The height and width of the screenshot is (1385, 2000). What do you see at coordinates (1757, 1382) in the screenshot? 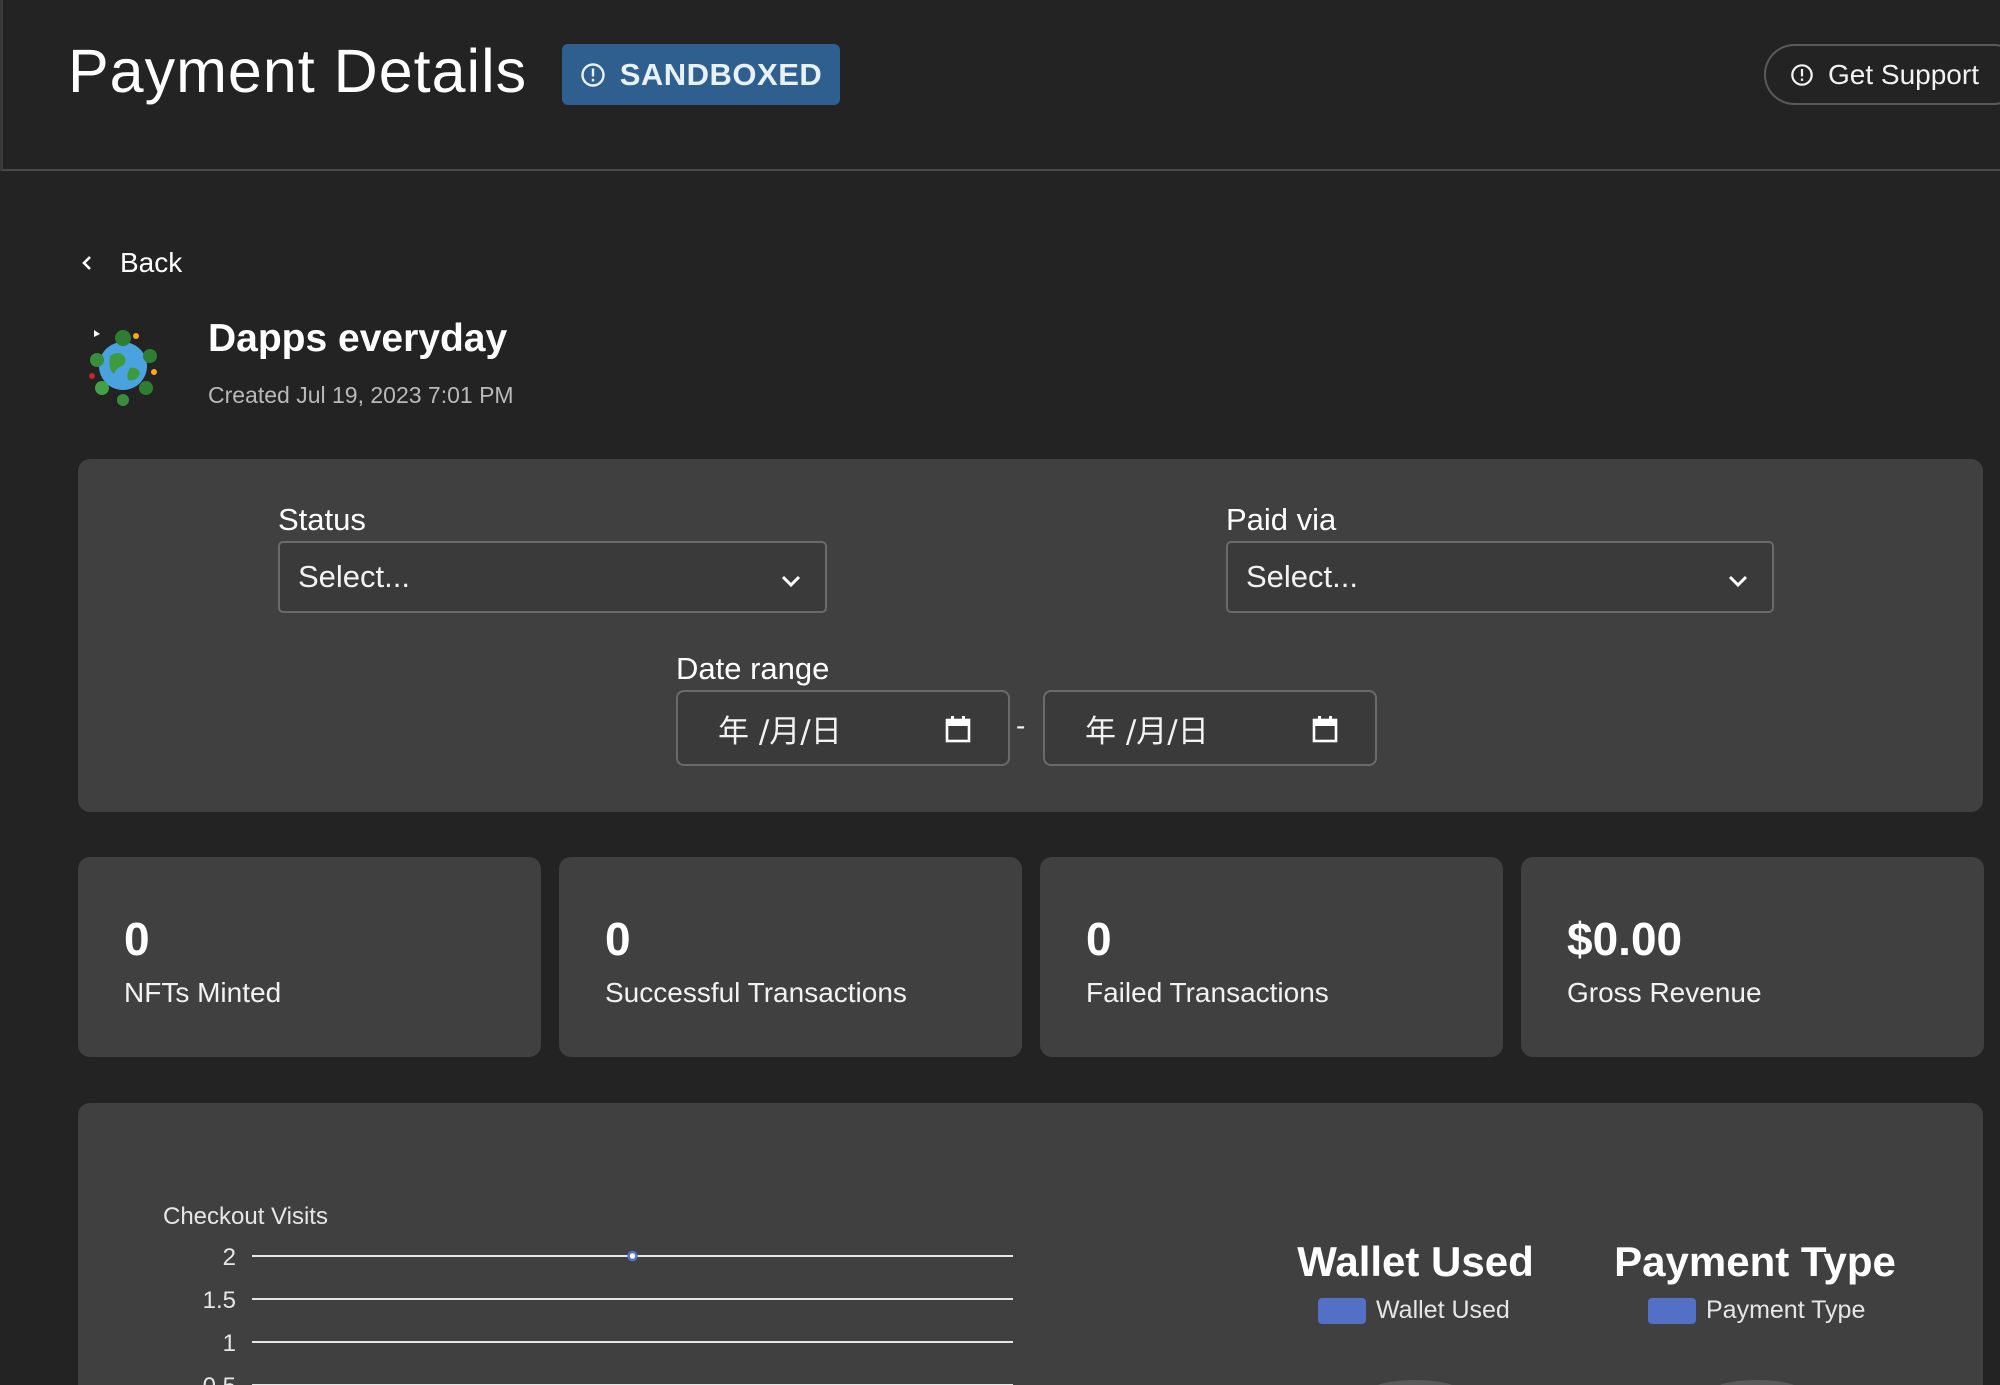
I see `payment-type-pie` at bounding box center [1757, 1382].